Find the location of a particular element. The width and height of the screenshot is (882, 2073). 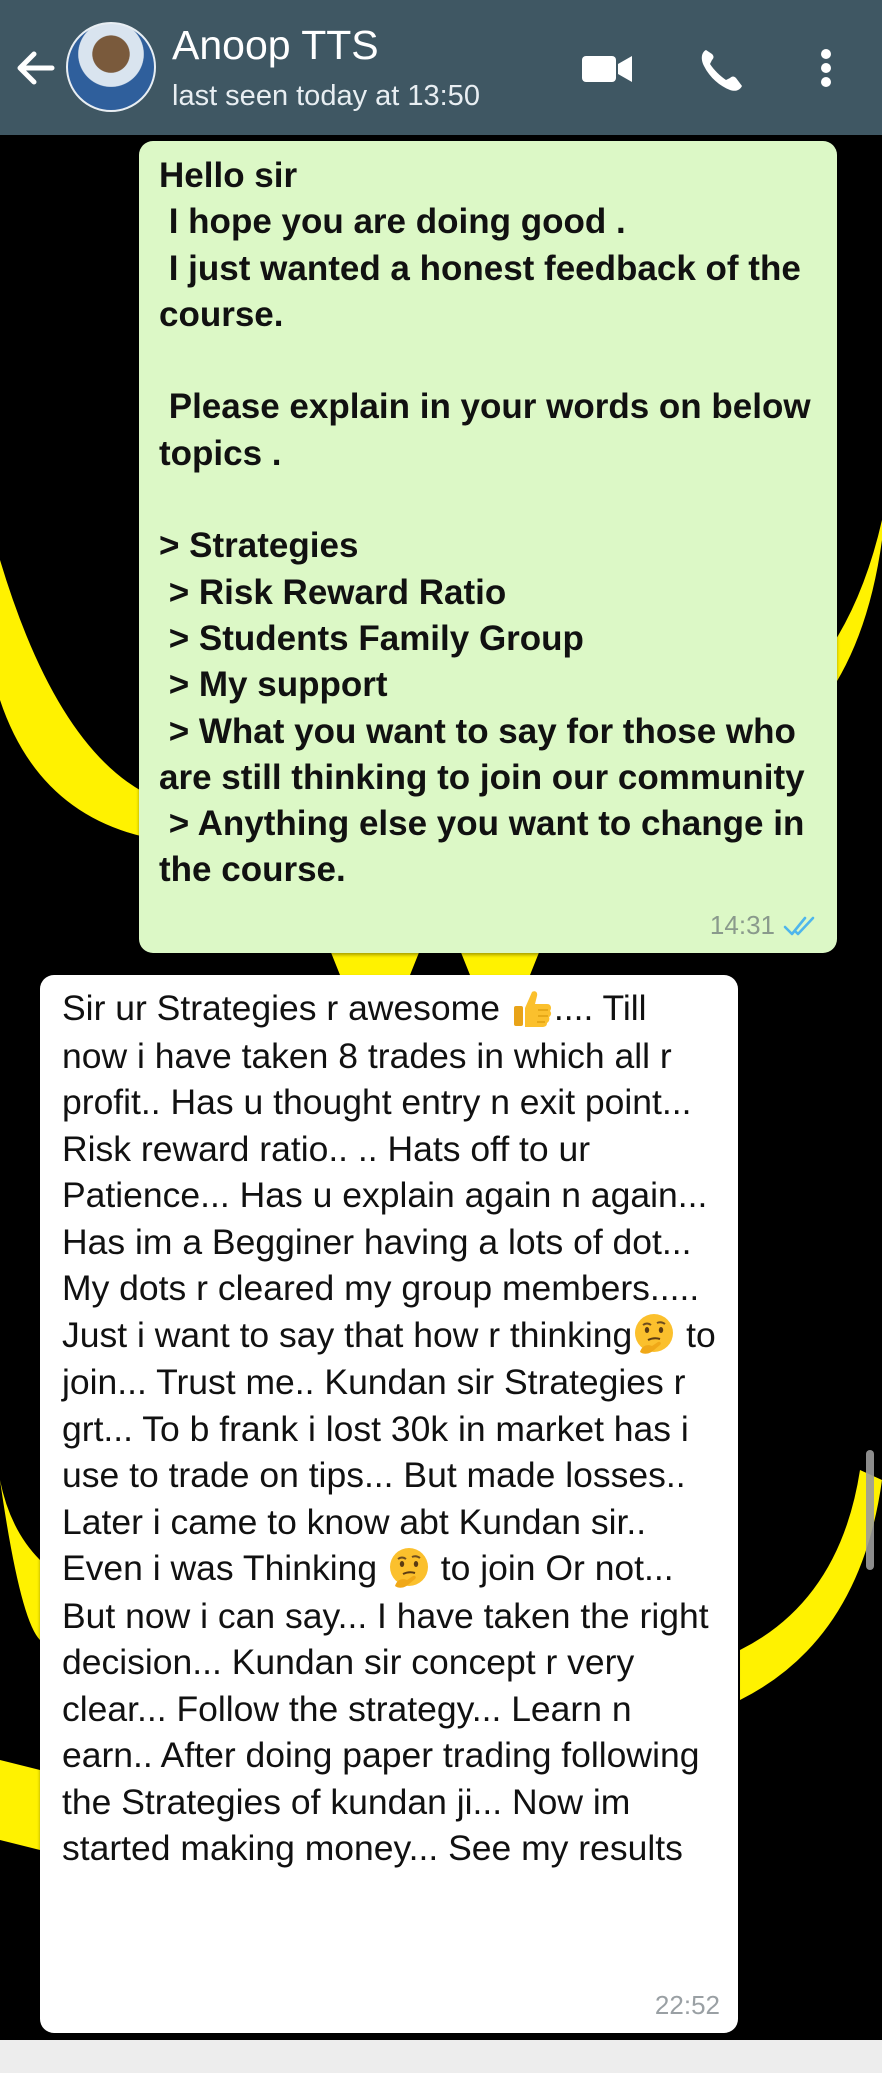

last-seen-status: last seen today at 13:50 is located at coordinates (326, 96).